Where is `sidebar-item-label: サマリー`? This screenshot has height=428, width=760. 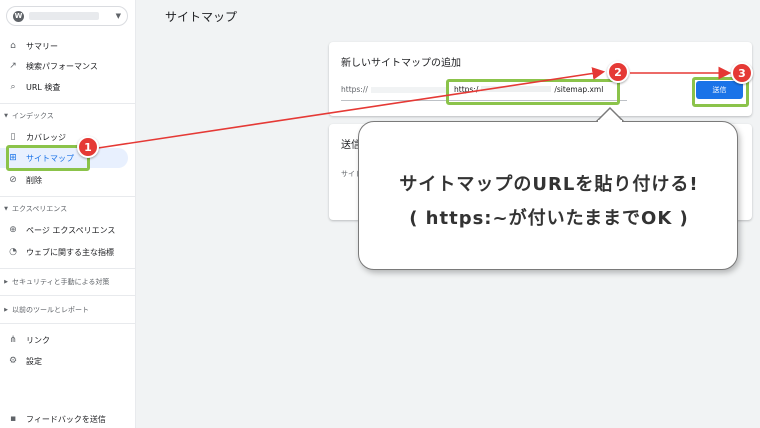 sidebar-item-label: サマリー is located at coordinates (42, 46).